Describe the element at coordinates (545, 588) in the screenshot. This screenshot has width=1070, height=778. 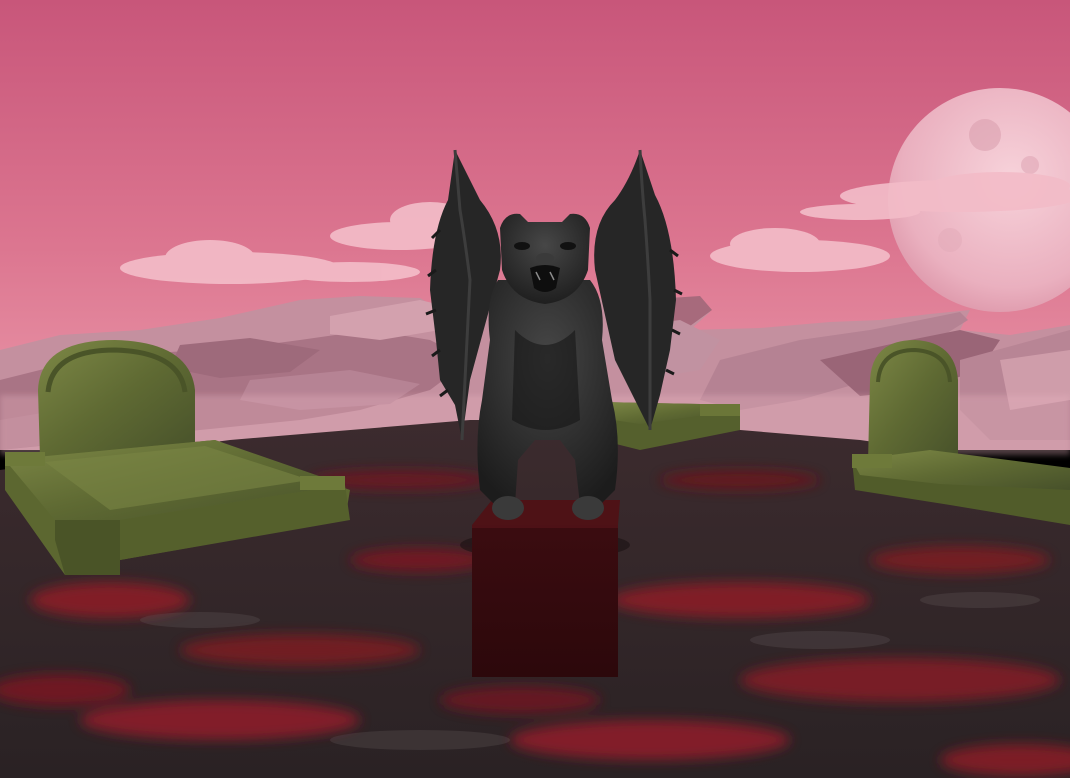
I see `pedestal` at that location.